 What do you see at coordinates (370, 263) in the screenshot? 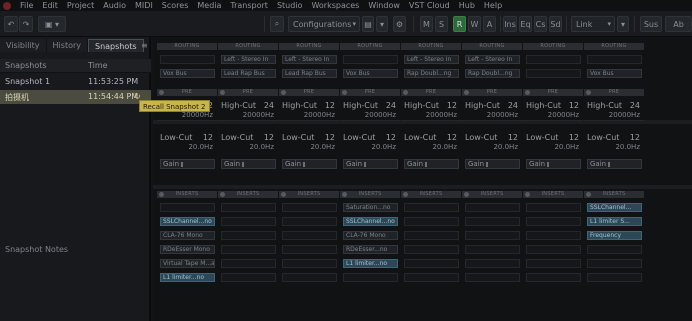
I see `insert-slot: L1 limiter...no` at bounding box center [370, 263].